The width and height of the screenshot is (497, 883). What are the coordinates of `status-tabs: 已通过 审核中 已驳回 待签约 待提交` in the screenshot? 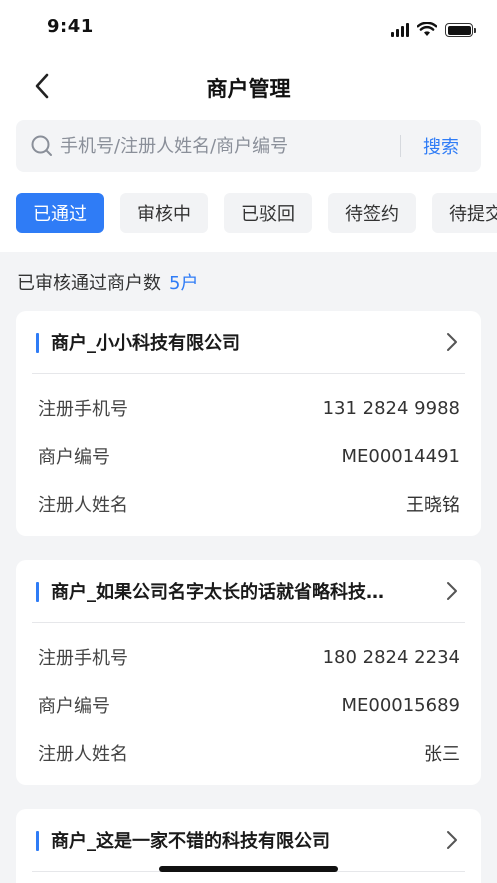 It's located at (256, 213).